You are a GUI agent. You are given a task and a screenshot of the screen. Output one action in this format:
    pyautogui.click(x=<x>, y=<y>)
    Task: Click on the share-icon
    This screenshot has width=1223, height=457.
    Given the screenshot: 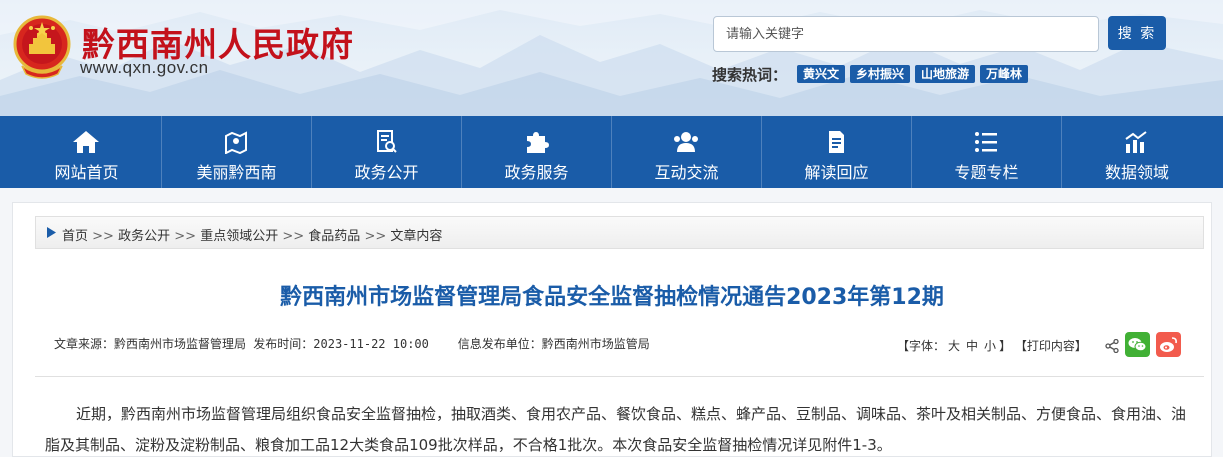 What is the action you would take?
    pyautogui.click(x=1112, y=346)
    